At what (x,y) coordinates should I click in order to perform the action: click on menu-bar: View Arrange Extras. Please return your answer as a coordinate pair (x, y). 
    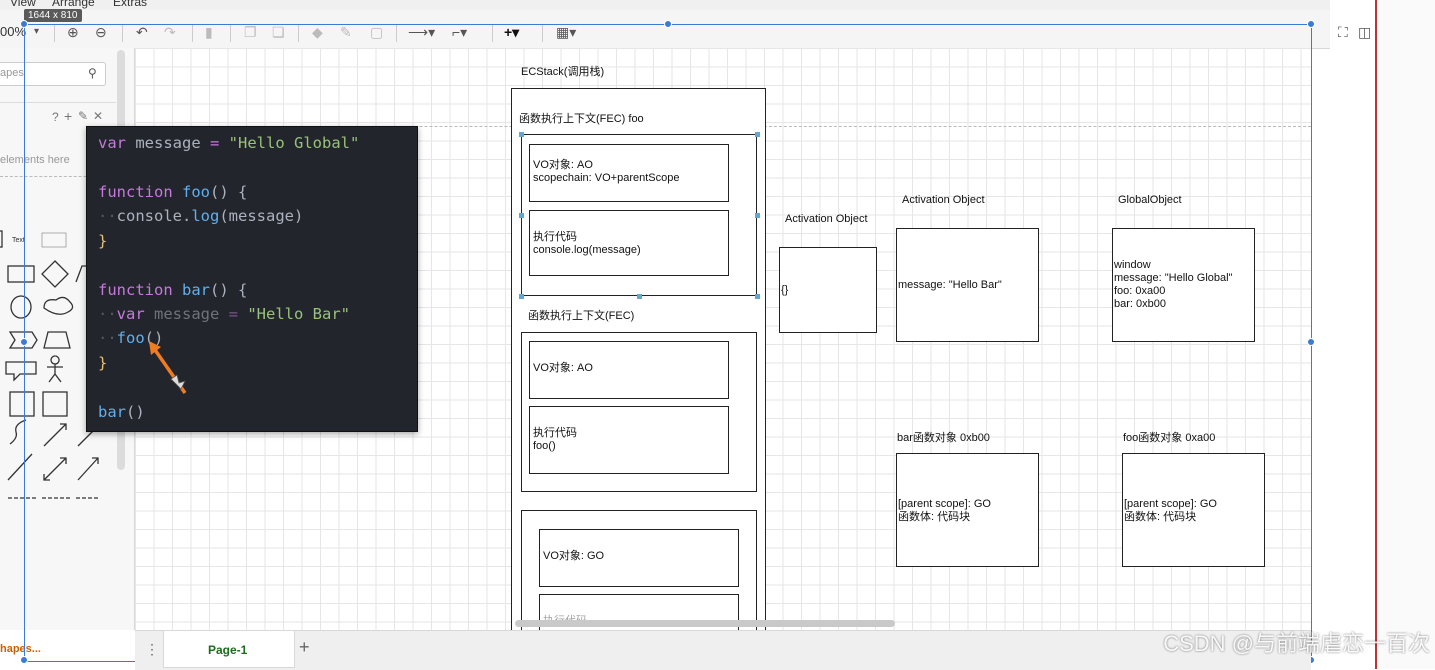
    Looking at the image, I should click on (665, 5).